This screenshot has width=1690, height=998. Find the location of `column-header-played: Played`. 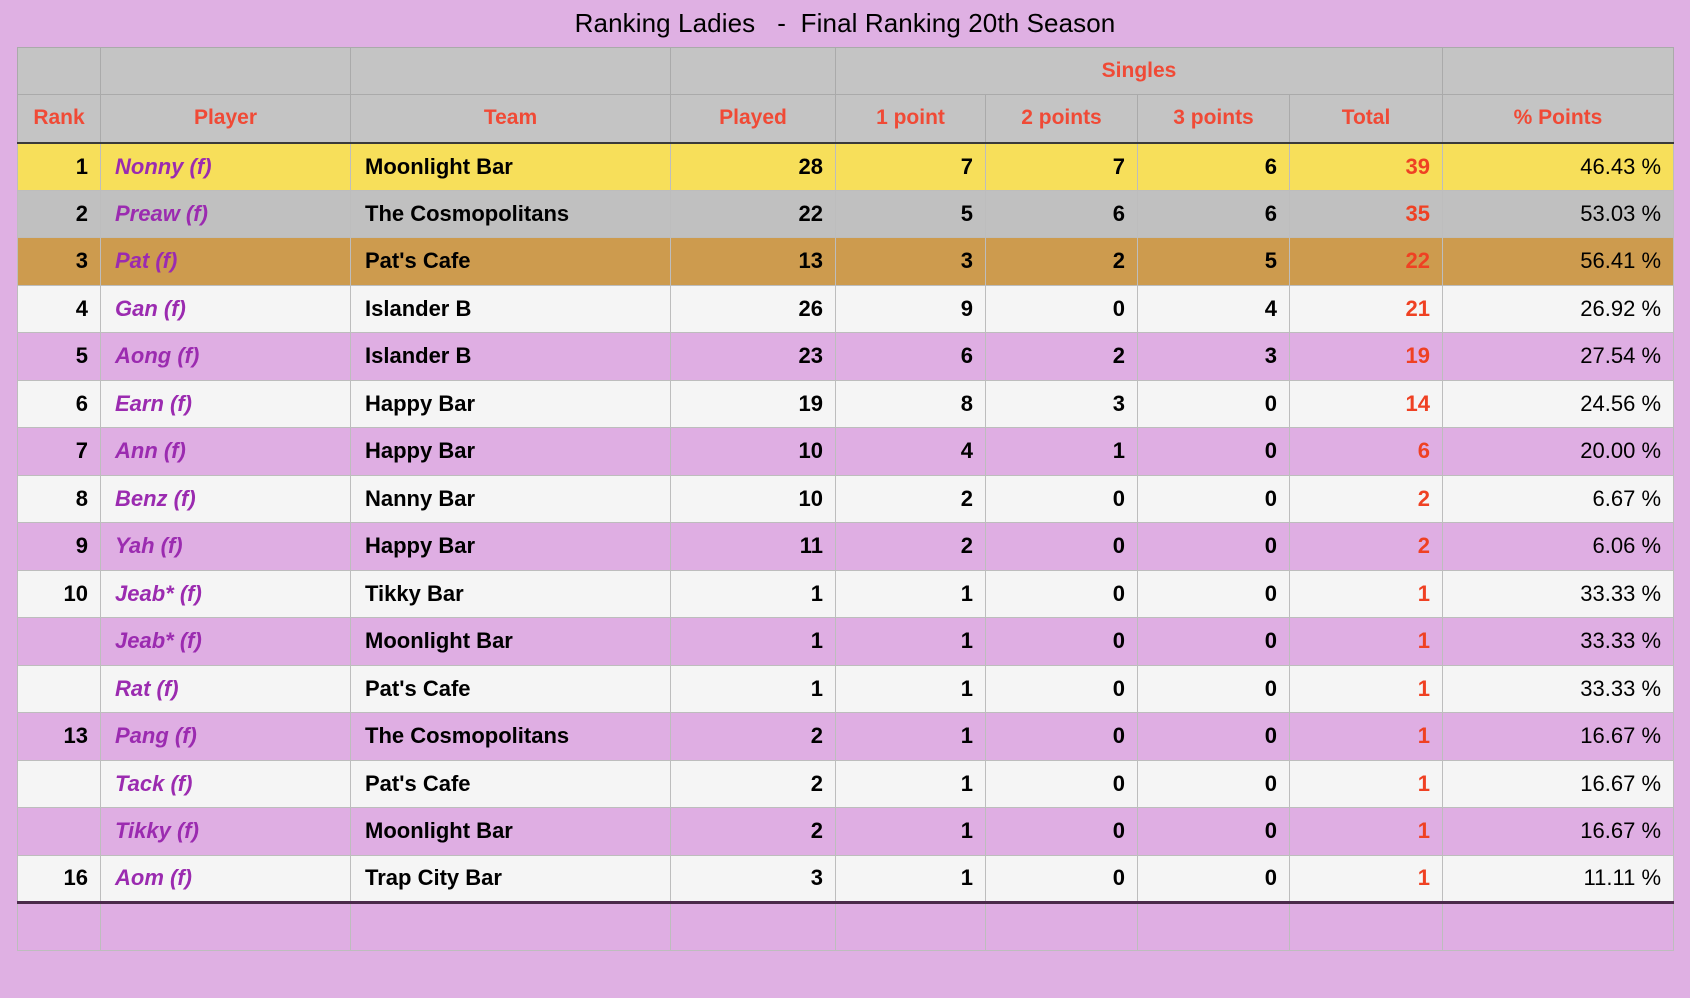

column-header-played: Played is located at coordinates (753, 119).